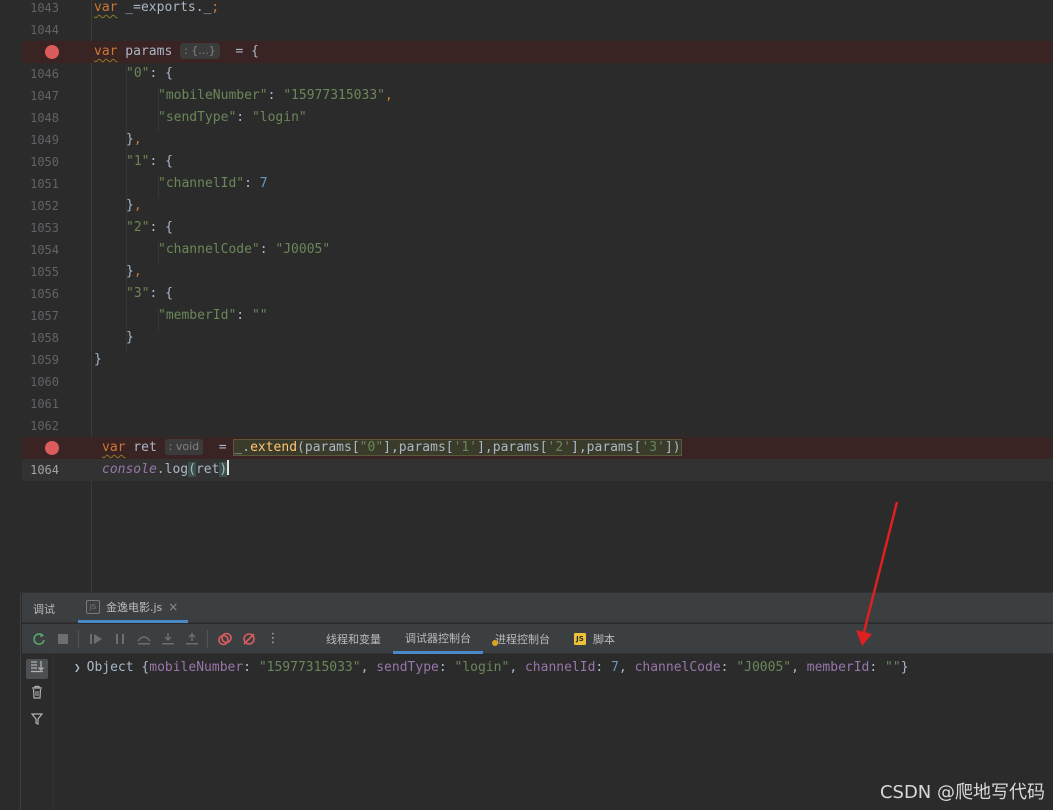 This screenshot has height=810, width=1053. What do you see at coordinates (200, 51) in the screenshot?
I see `inlay-type-hint: : {...}` at bounding box center [200, 51].